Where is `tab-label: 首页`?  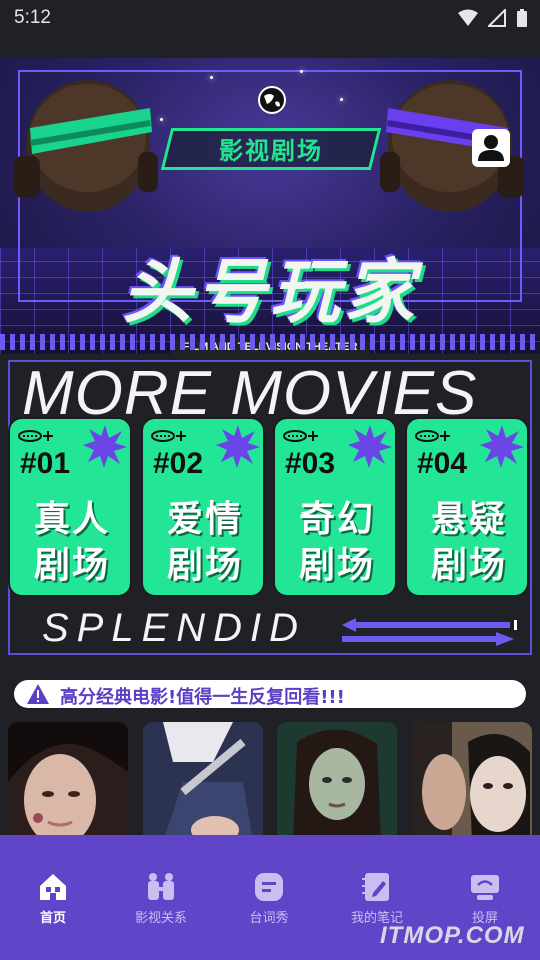 tab-label: 首页 is located at coordinates (52, 918).